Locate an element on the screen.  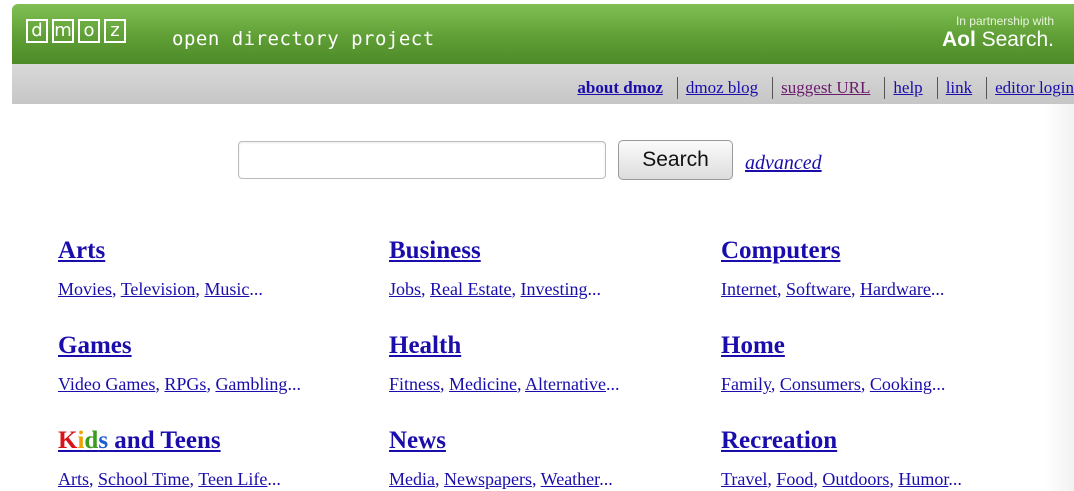
subcategory-link: Consumers is located at coordinates (820, 384).